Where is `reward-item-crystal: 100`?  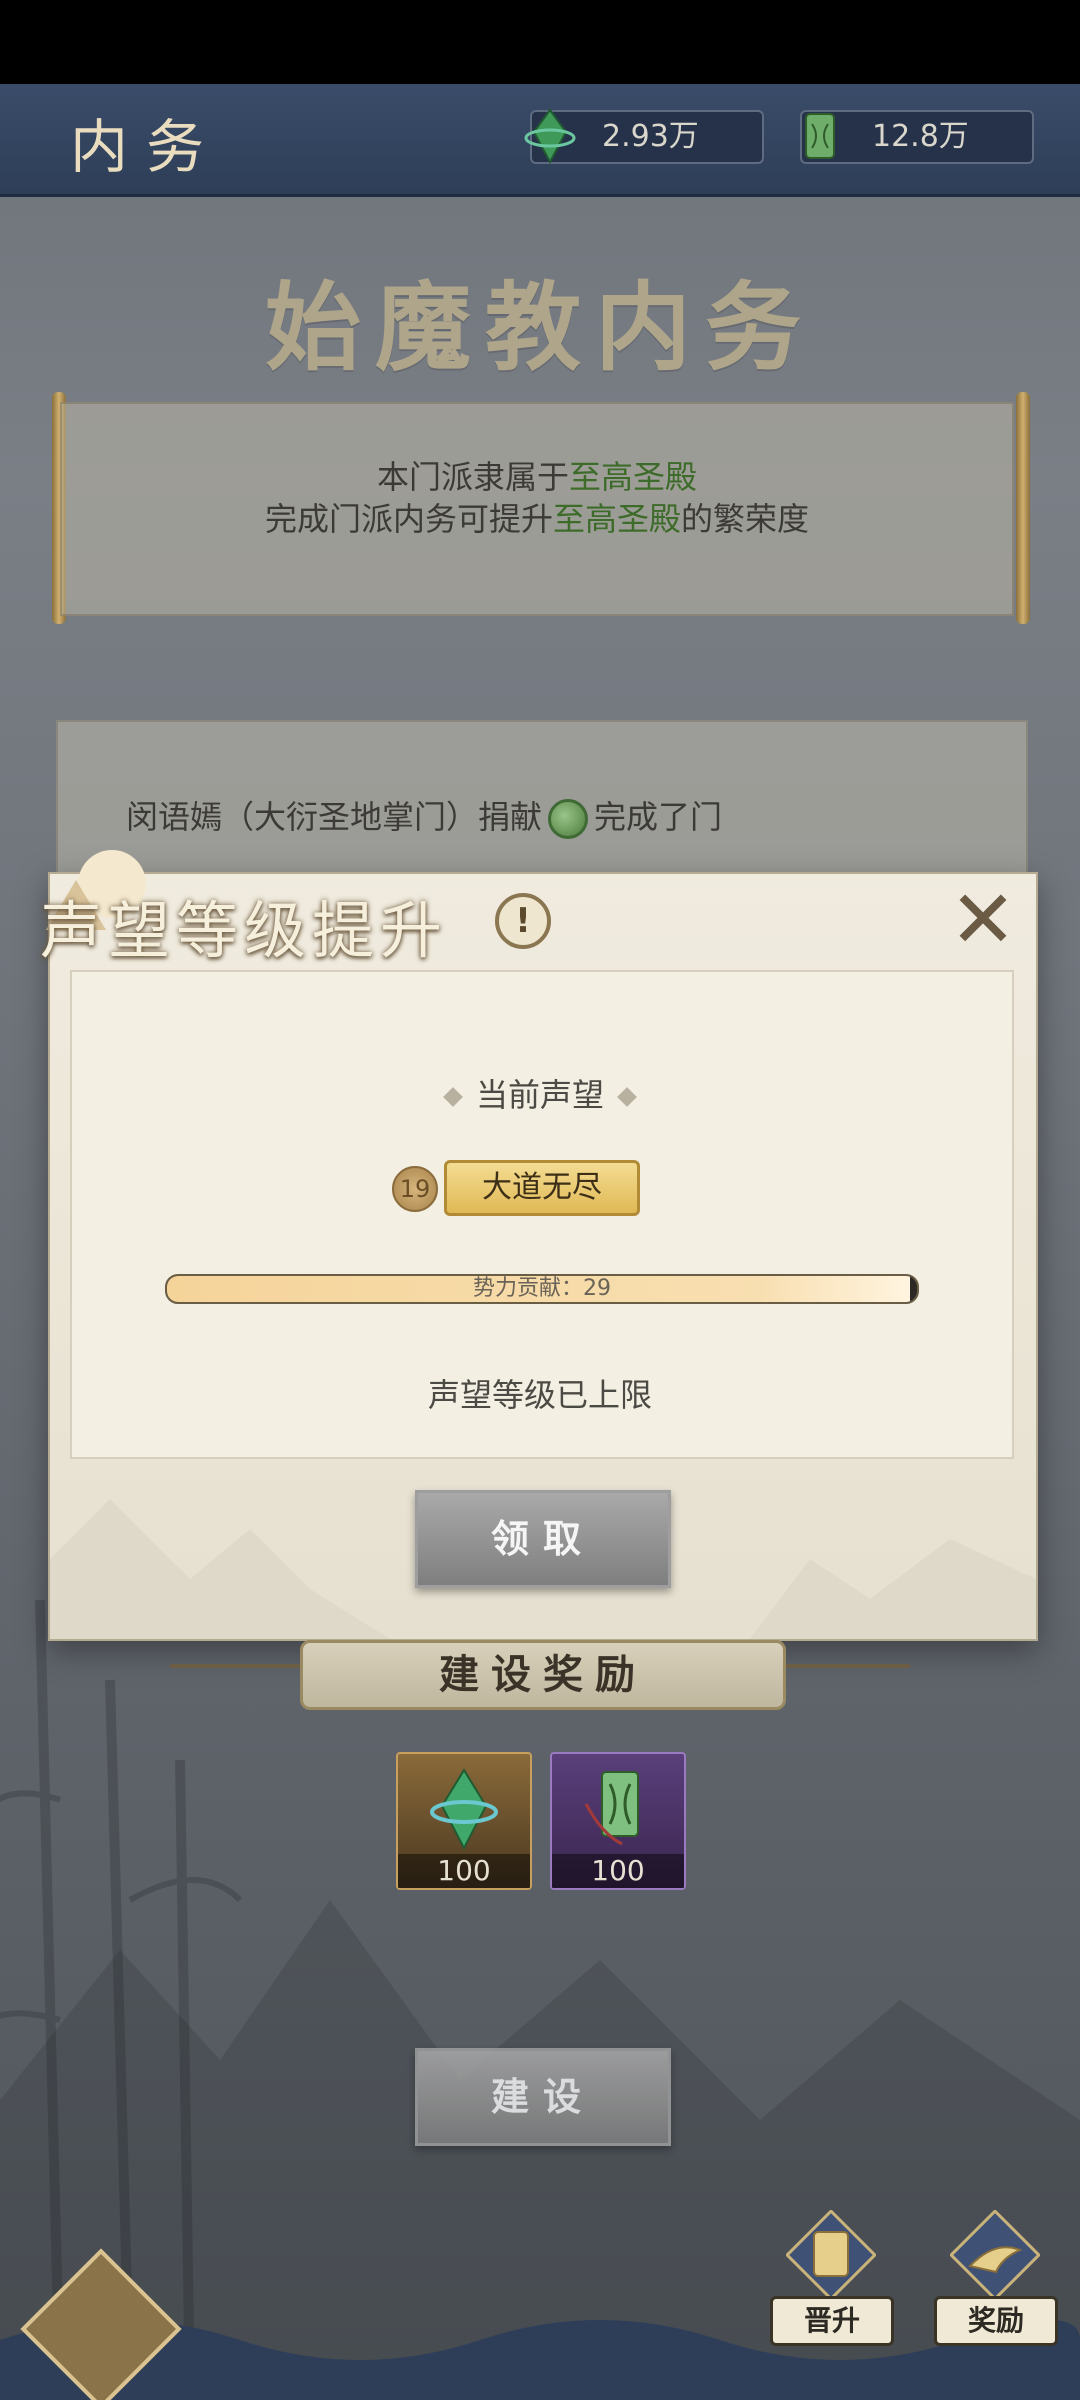
reward-item-crystal: 100 is located at coordinates (464, 1821).